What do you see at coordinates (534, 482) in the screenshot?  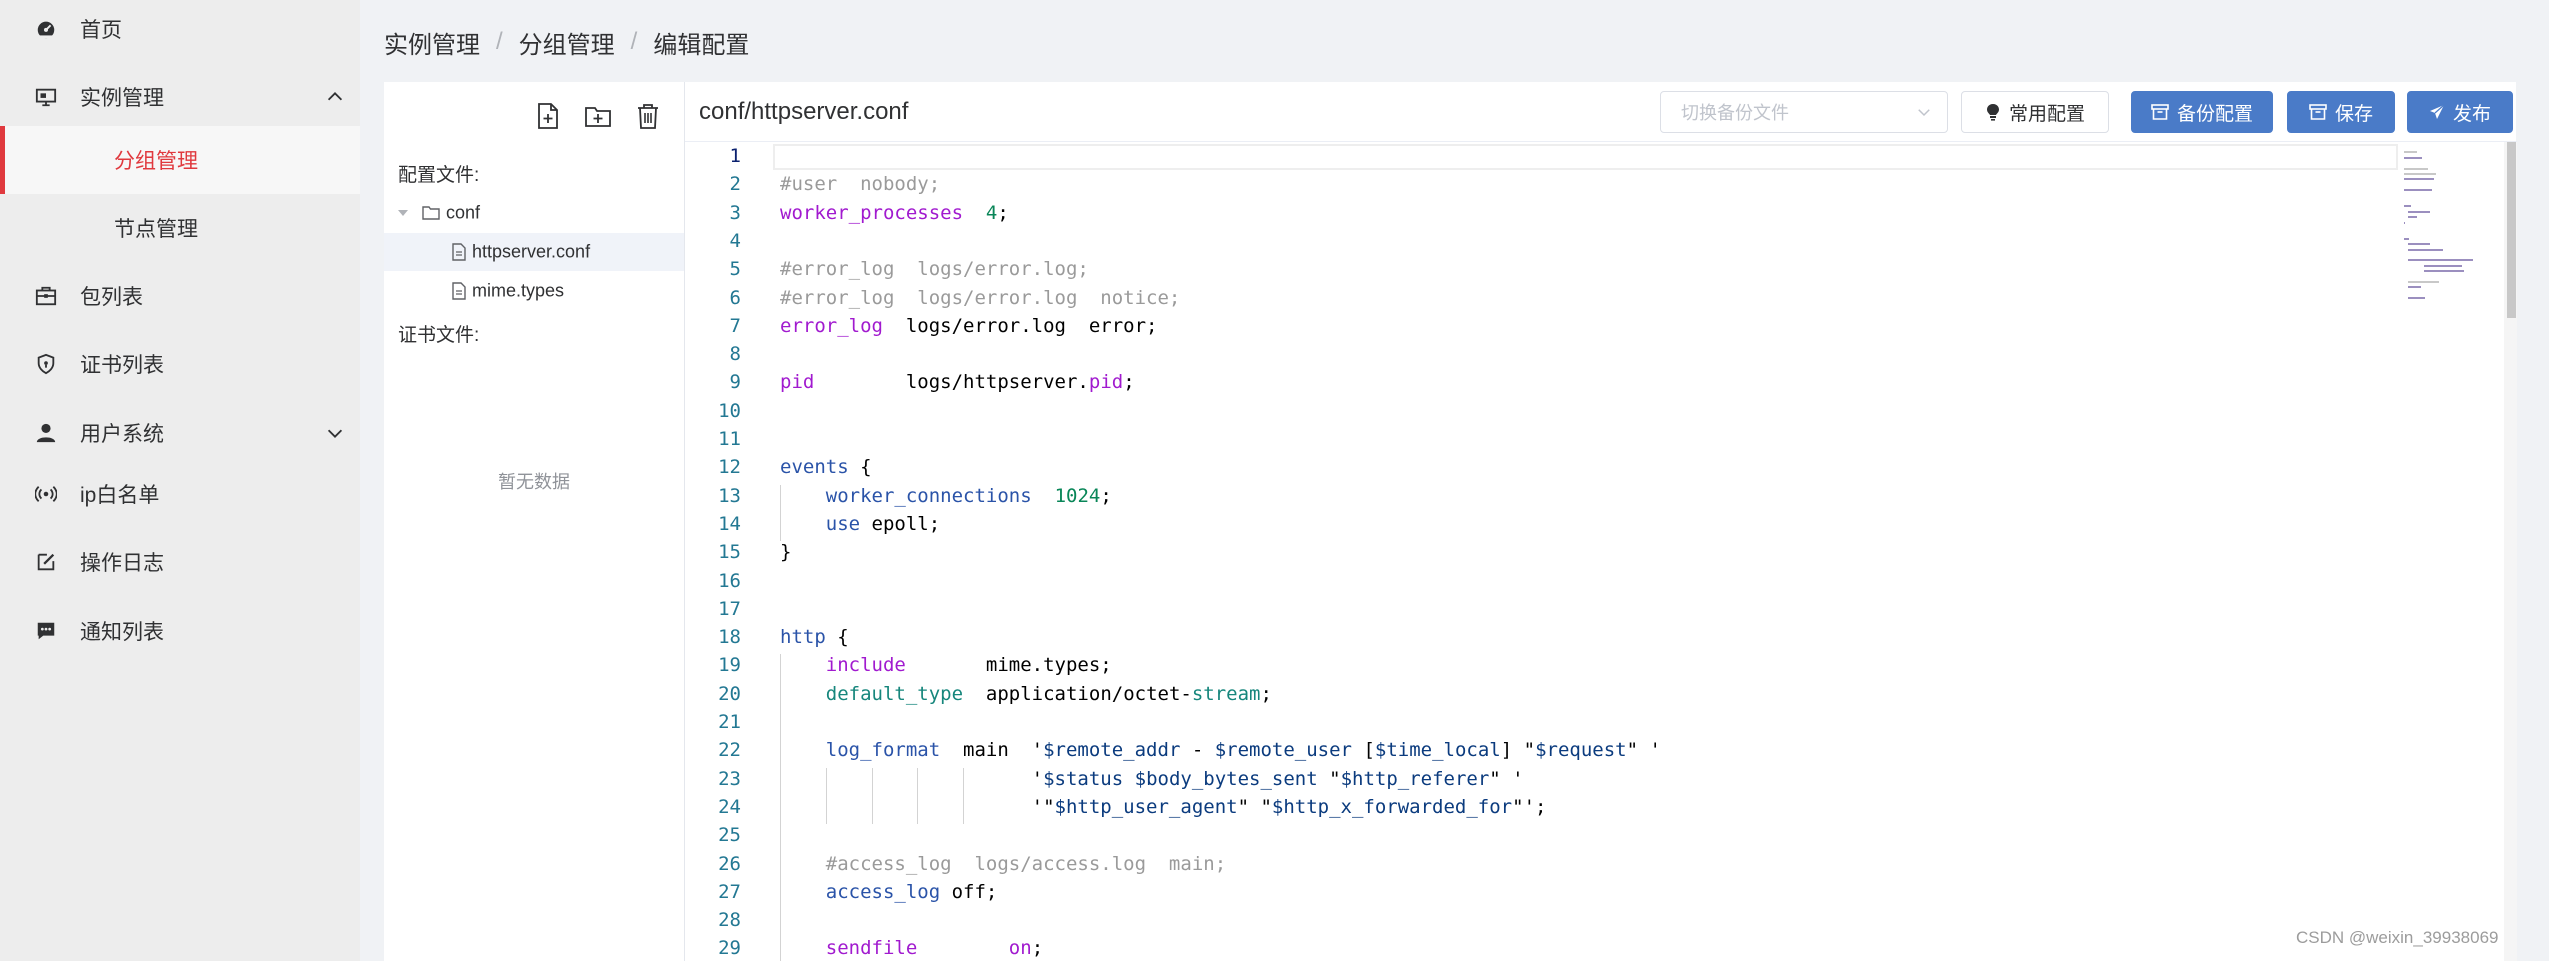 I see `empty-state: 暂无数据` at bounding box center [534, 482].